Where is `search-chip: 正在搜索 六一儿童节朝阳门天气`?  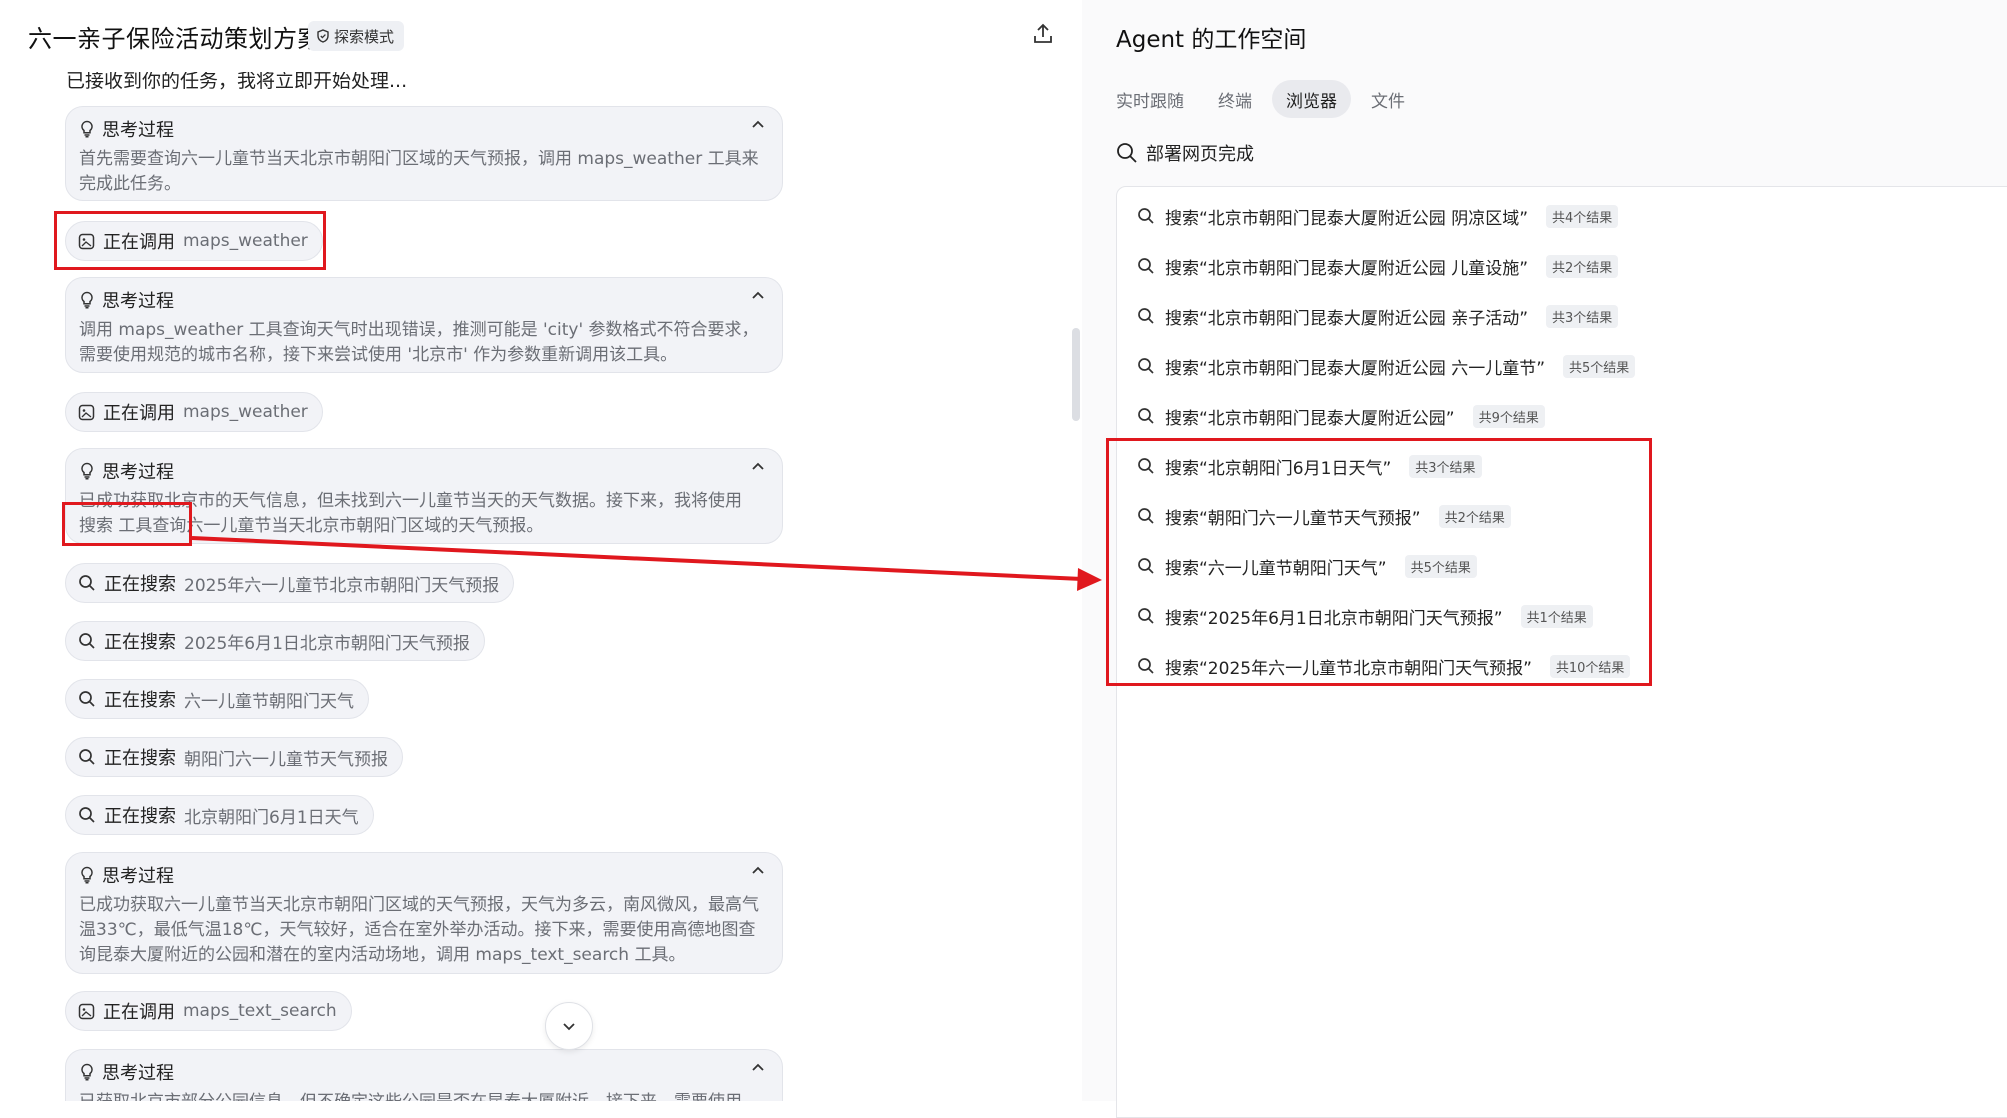
search-chip: 正在搜索 六一儿童节朝阳门天气 is located at coordinates (217, 699).